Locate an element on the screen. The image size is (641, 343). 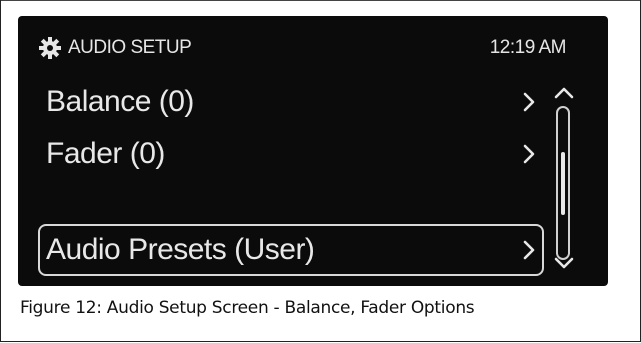
scroll-up-arrow-icon is located at coordinates (564, 93).